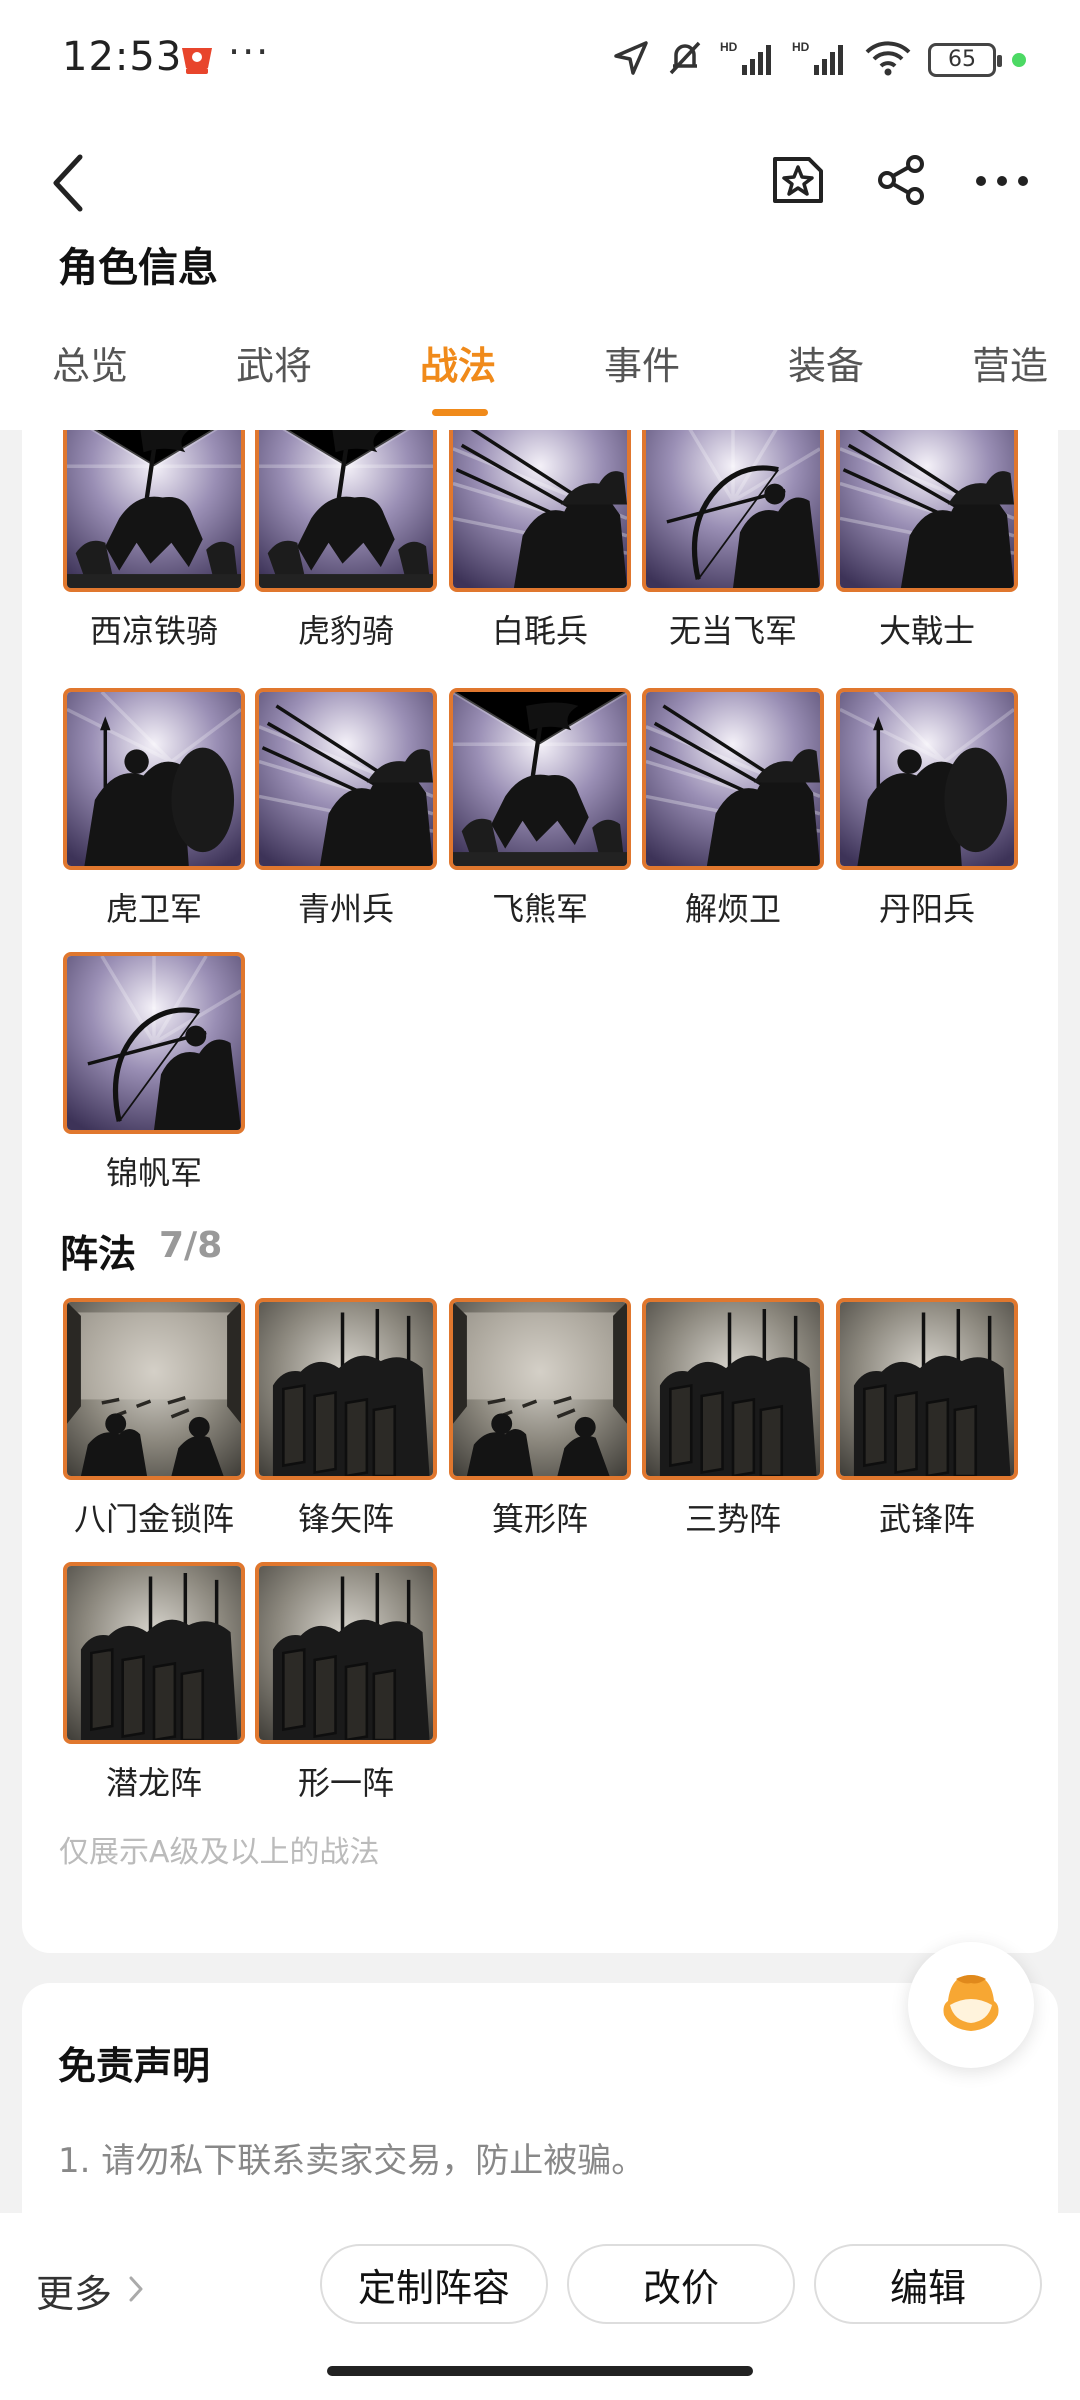 The width and height of the screenshot is (1080, 2400). What do you see at coordinates (153, 1173) in the screenshot?
I see `troop-label: 锦帆军` at bounding box center [153, 1173].